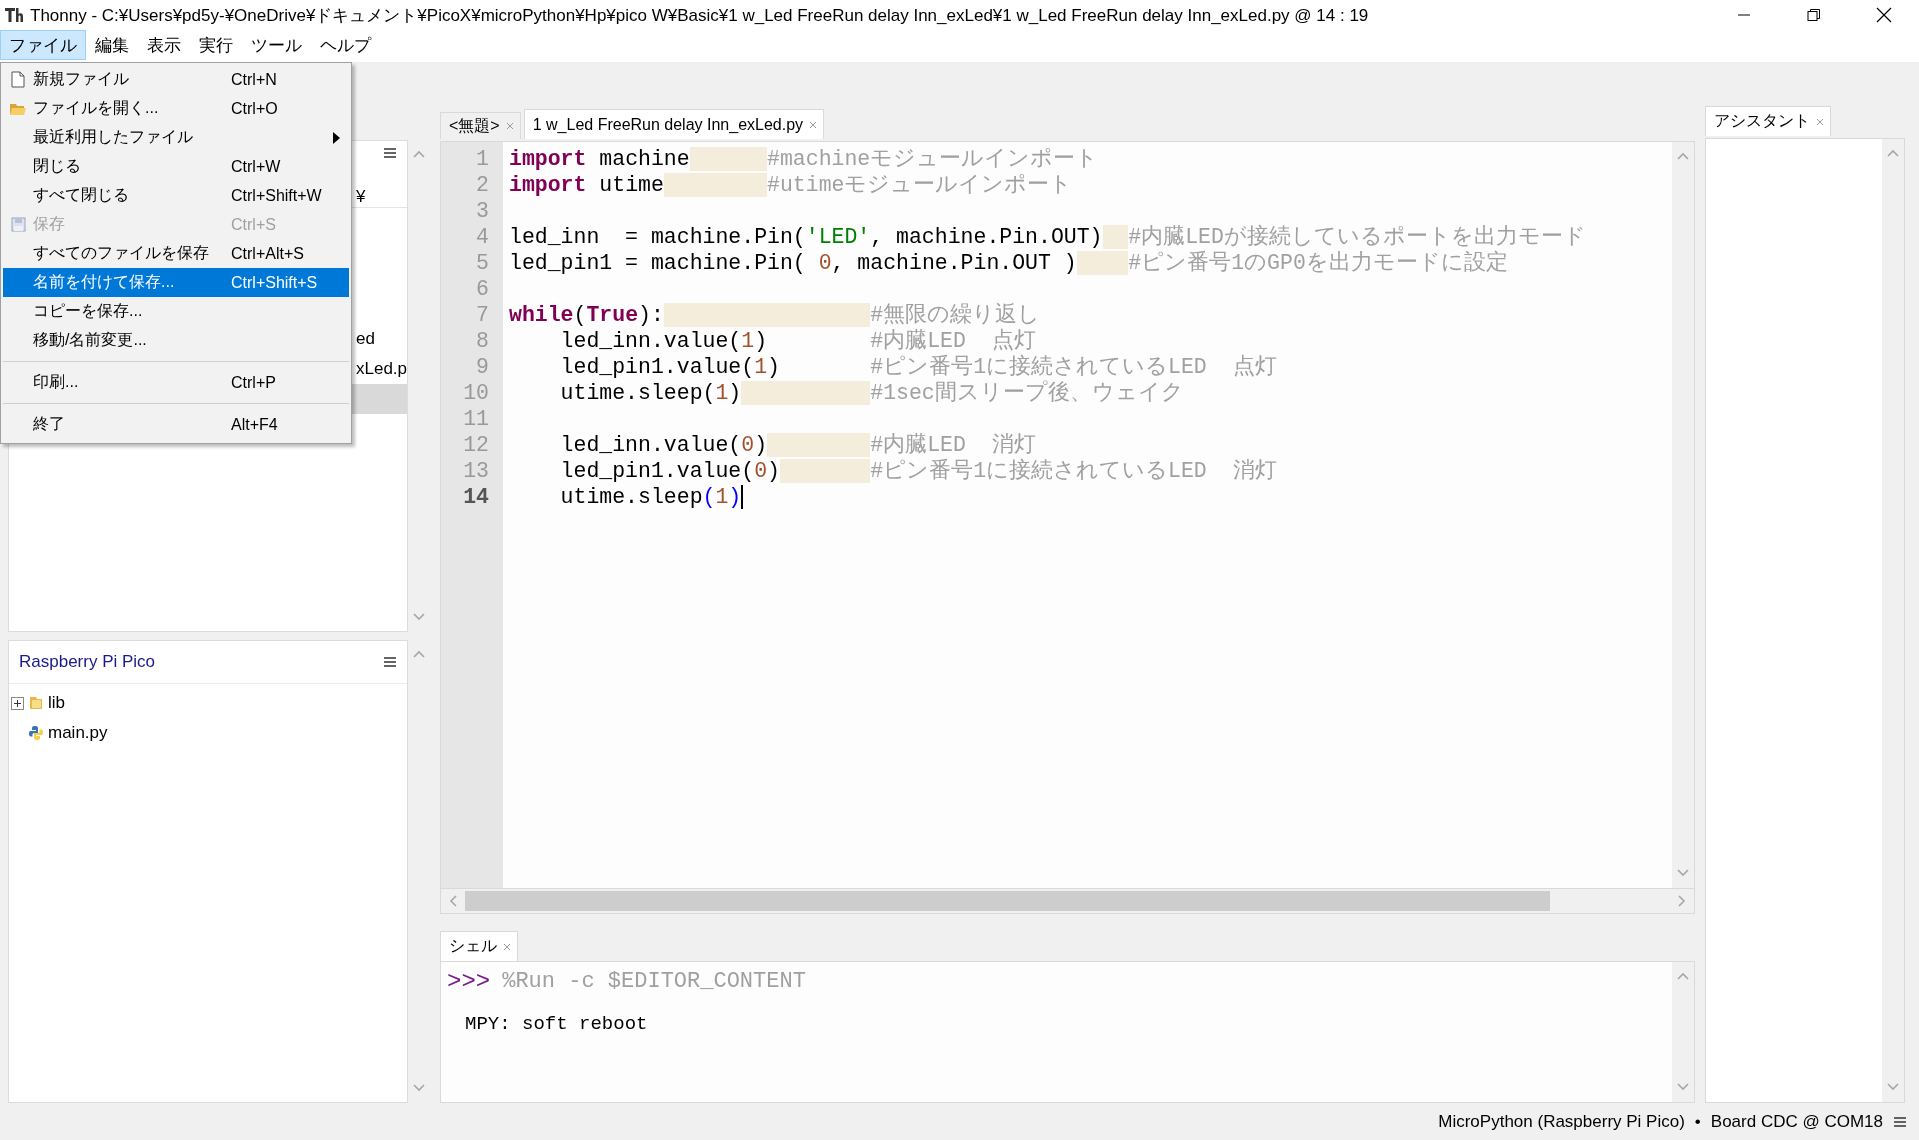  What do you see at coordinates (176, 166) in the screenshot?
I see `menu-item: 閉じる Ctrl+W` at bounding box center [176, 166].